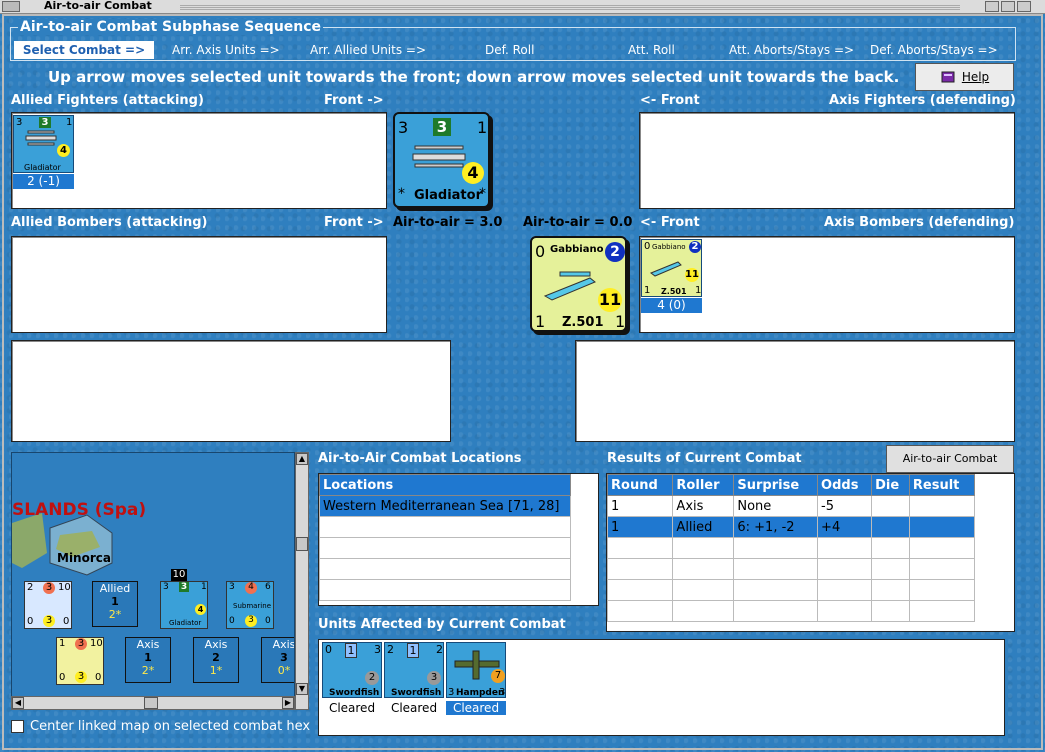  I want to click on big-type: Z.501, so click(583, 322).